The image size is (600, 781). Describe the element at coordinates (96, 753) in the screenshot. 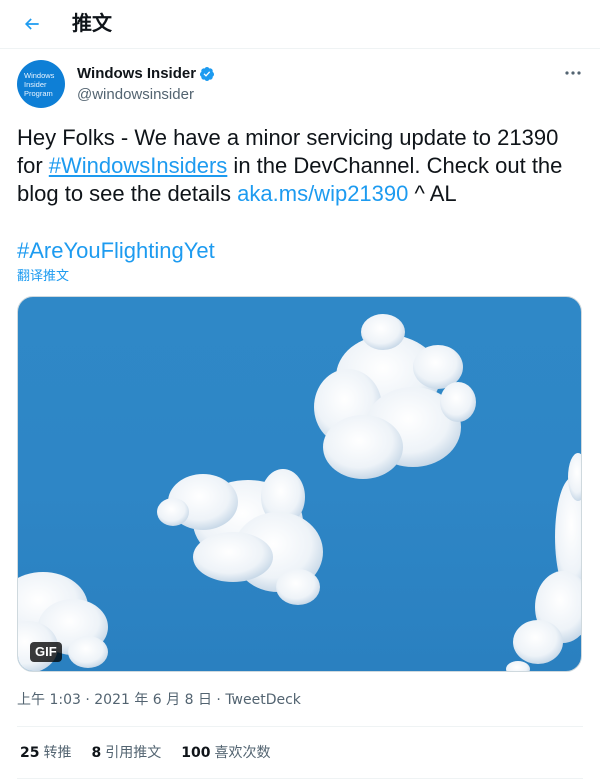

I see `quotes-count: 8` at that location.